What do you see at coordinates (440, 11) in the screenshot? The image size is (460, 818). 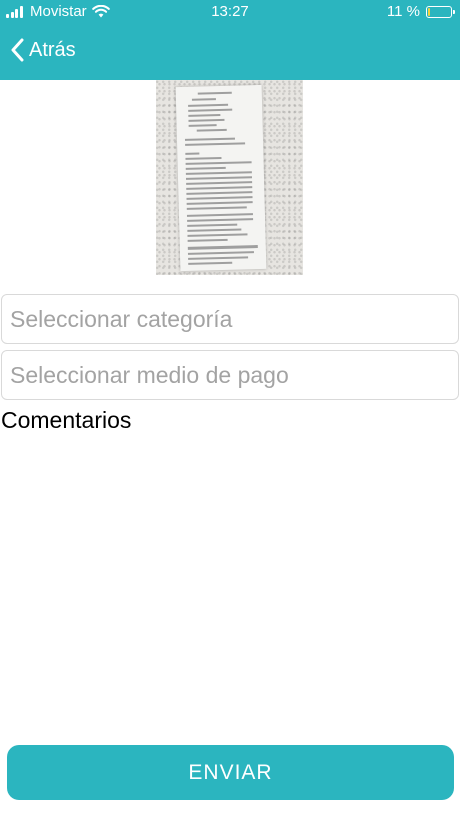 I see `battery-icon` at bounding box center [440, 11].